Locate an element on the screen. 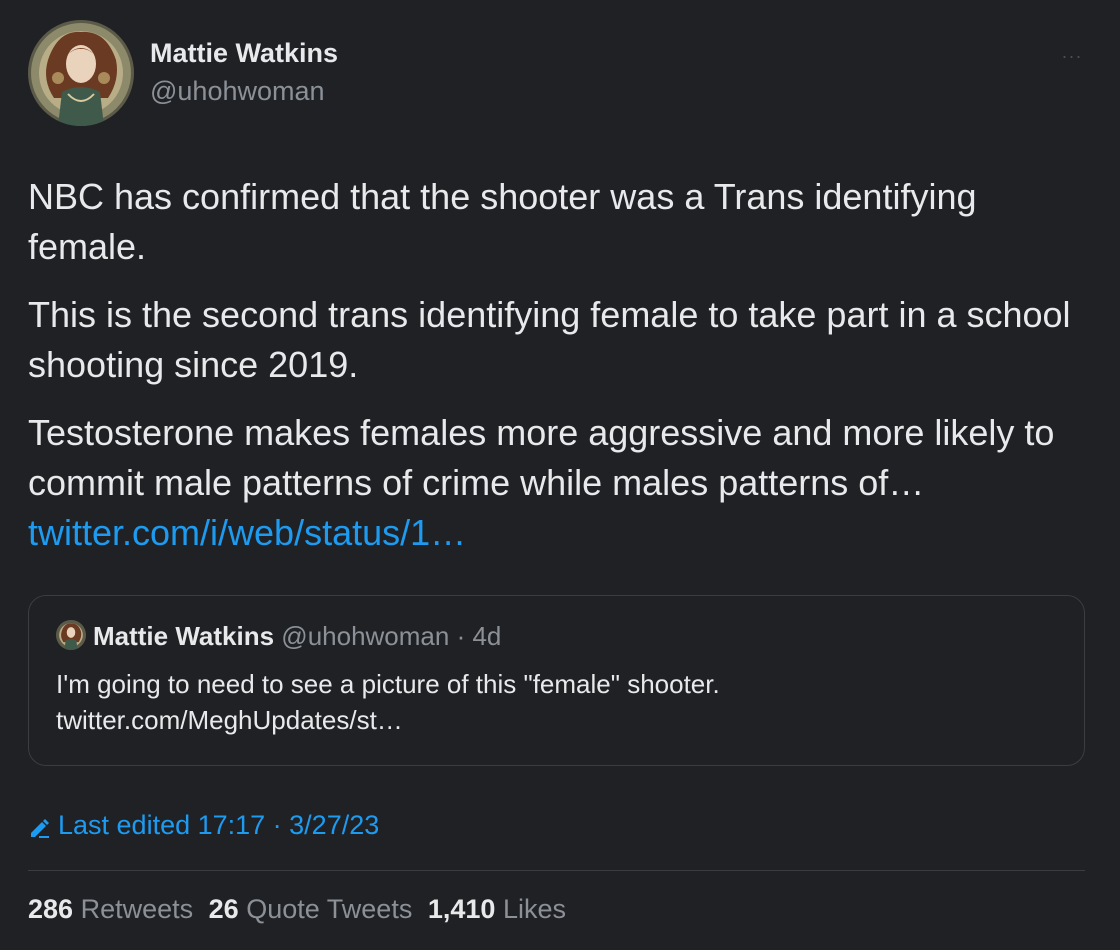 This screenshot has height=950, width=1120. quote-author-avatar is located at coordinates (71, 635).